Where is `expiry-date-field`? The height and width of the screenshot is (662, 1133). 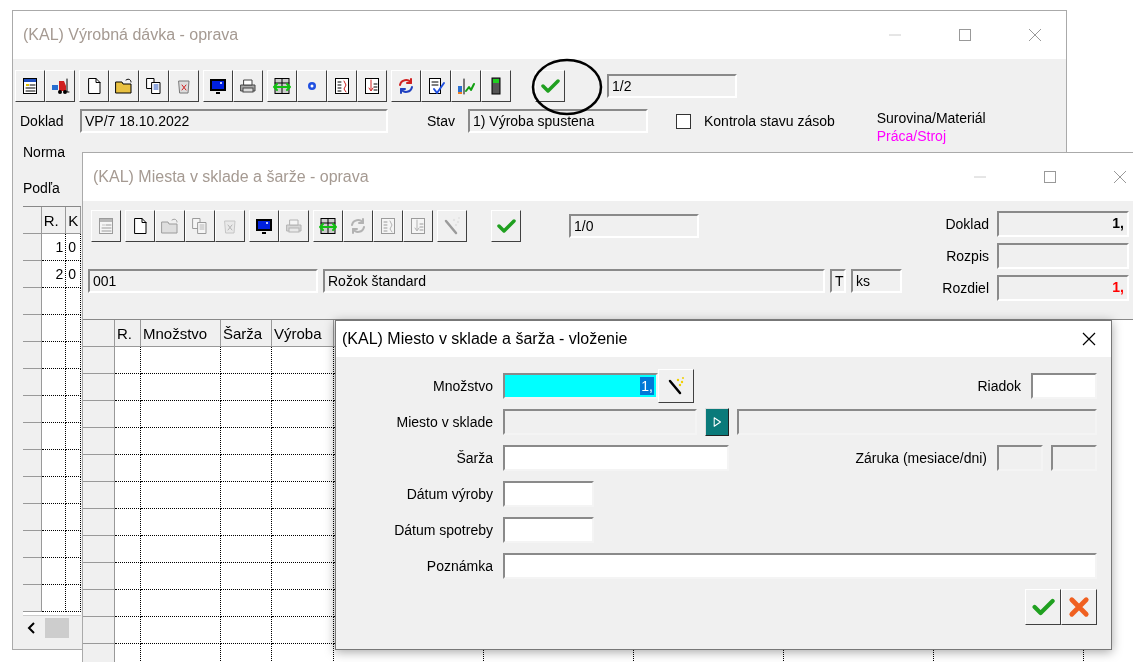 expiry-date-field is located at coordinates (548, 529).